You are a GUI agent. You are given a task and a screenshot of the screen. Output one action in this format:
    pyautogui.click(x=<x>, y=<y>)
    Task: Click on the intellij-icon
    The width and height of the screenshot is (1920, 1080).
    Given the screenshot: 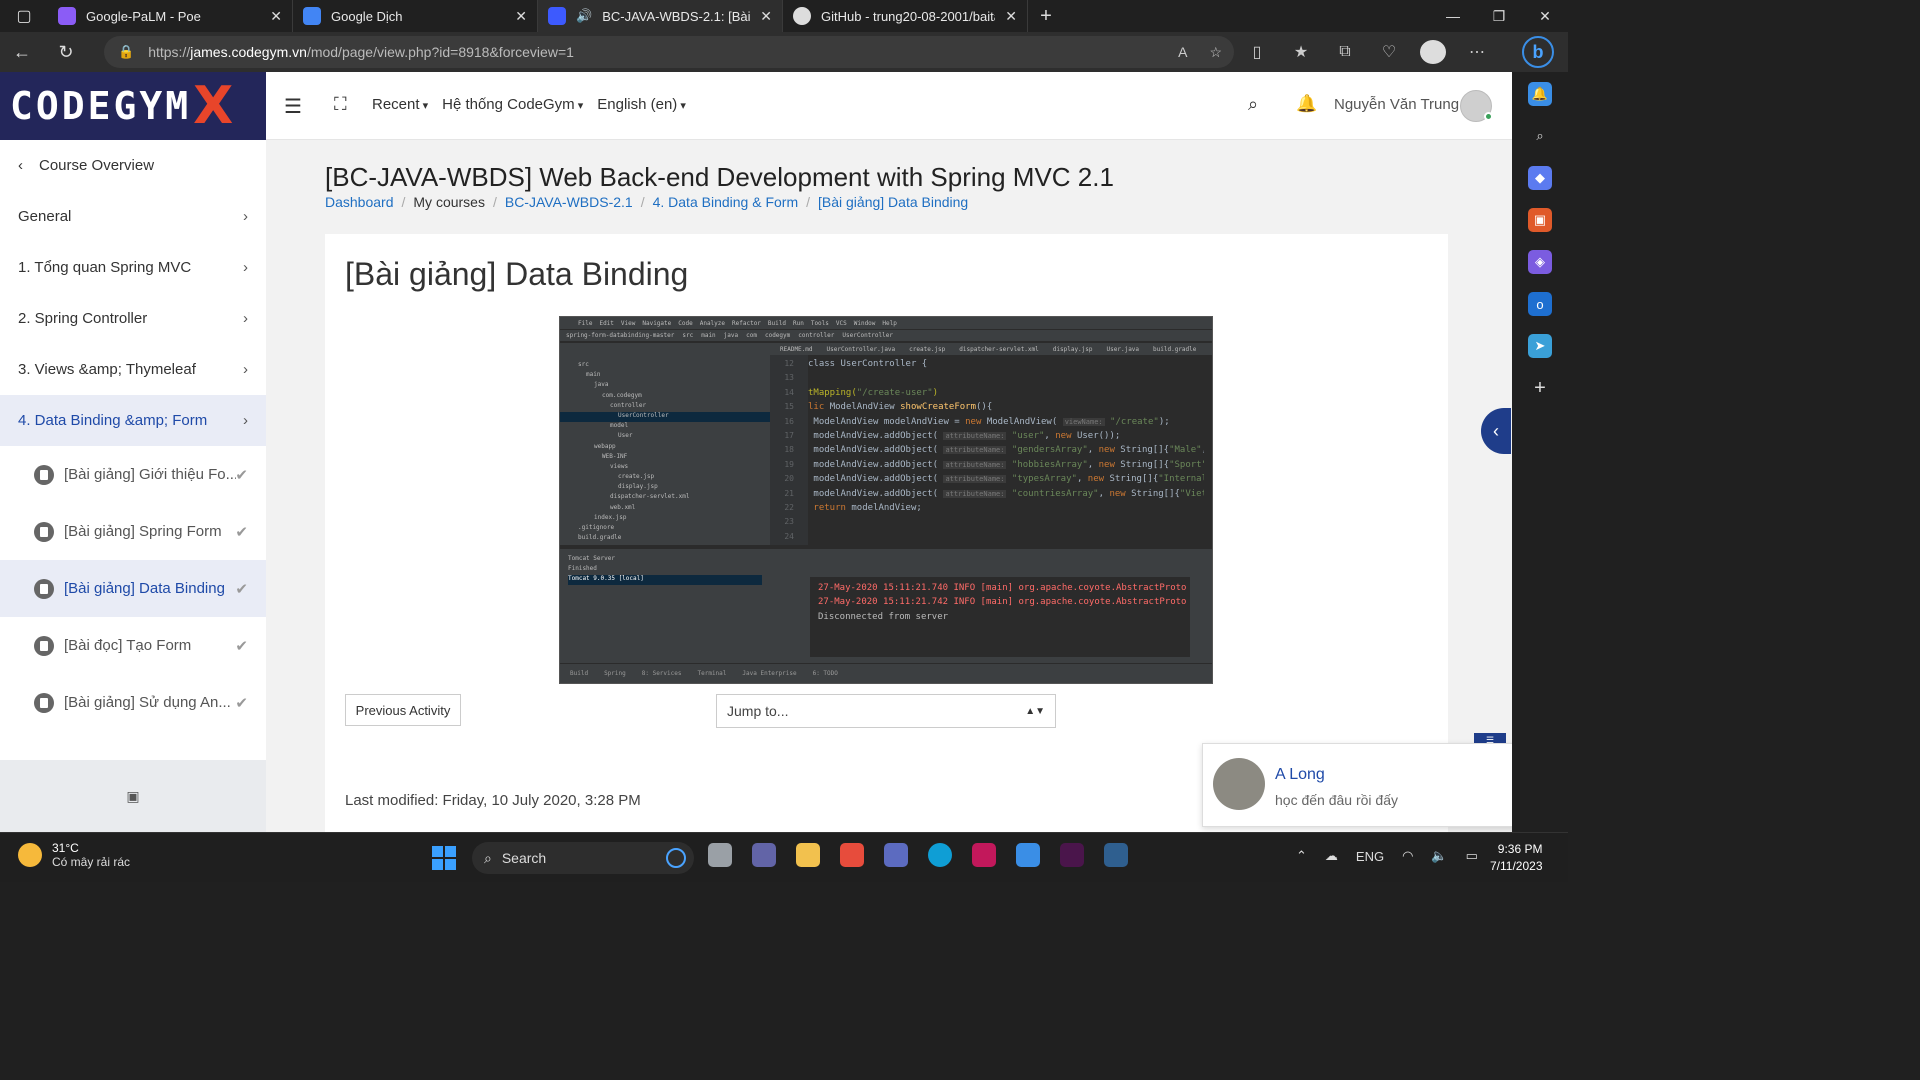 What is the action you would take?
    pyautogui.click(x=984, y=855)
    